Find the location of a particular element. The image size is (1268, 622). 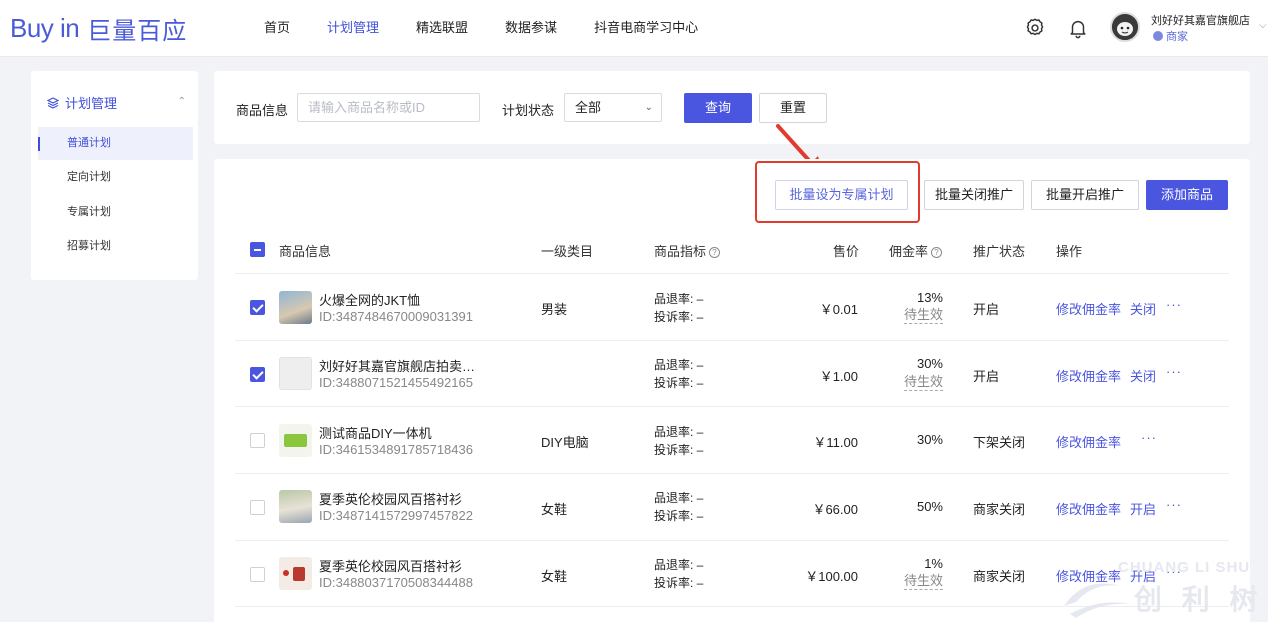

layers-icon is located at coordinates (53, 102).